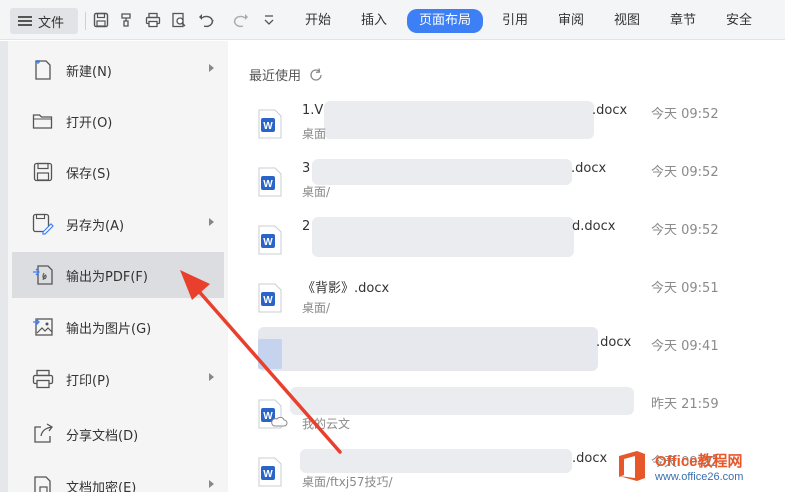 The width and height of the screenshot is (785, 492). What do you see at coordinates (269, 20) in the screenshot?
I see `customize-icon` at bounding box center [269, 20].